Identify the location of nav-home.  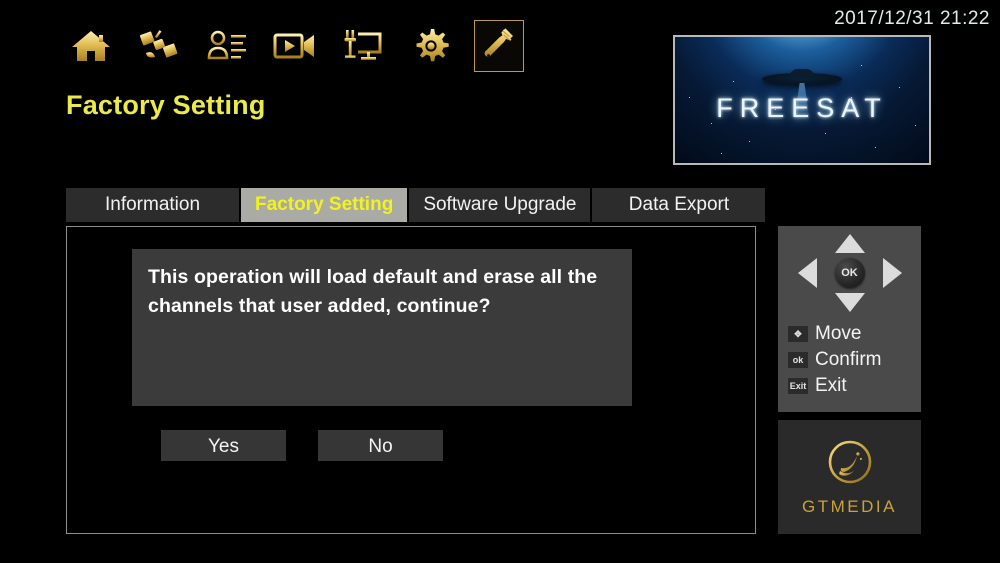
(91, 46).